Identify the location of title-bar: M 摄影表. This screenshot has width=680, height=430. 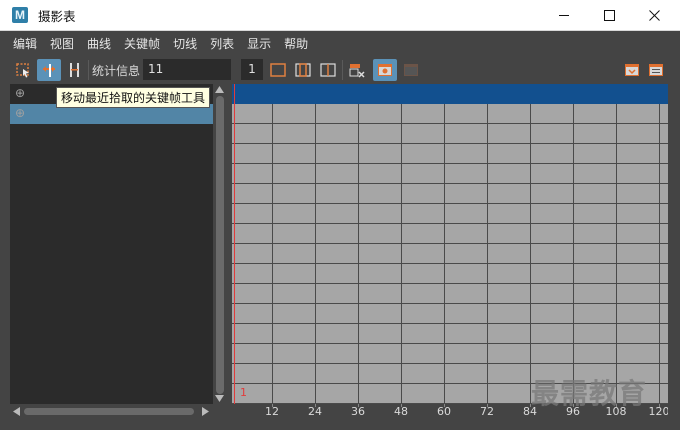
(340, 15).